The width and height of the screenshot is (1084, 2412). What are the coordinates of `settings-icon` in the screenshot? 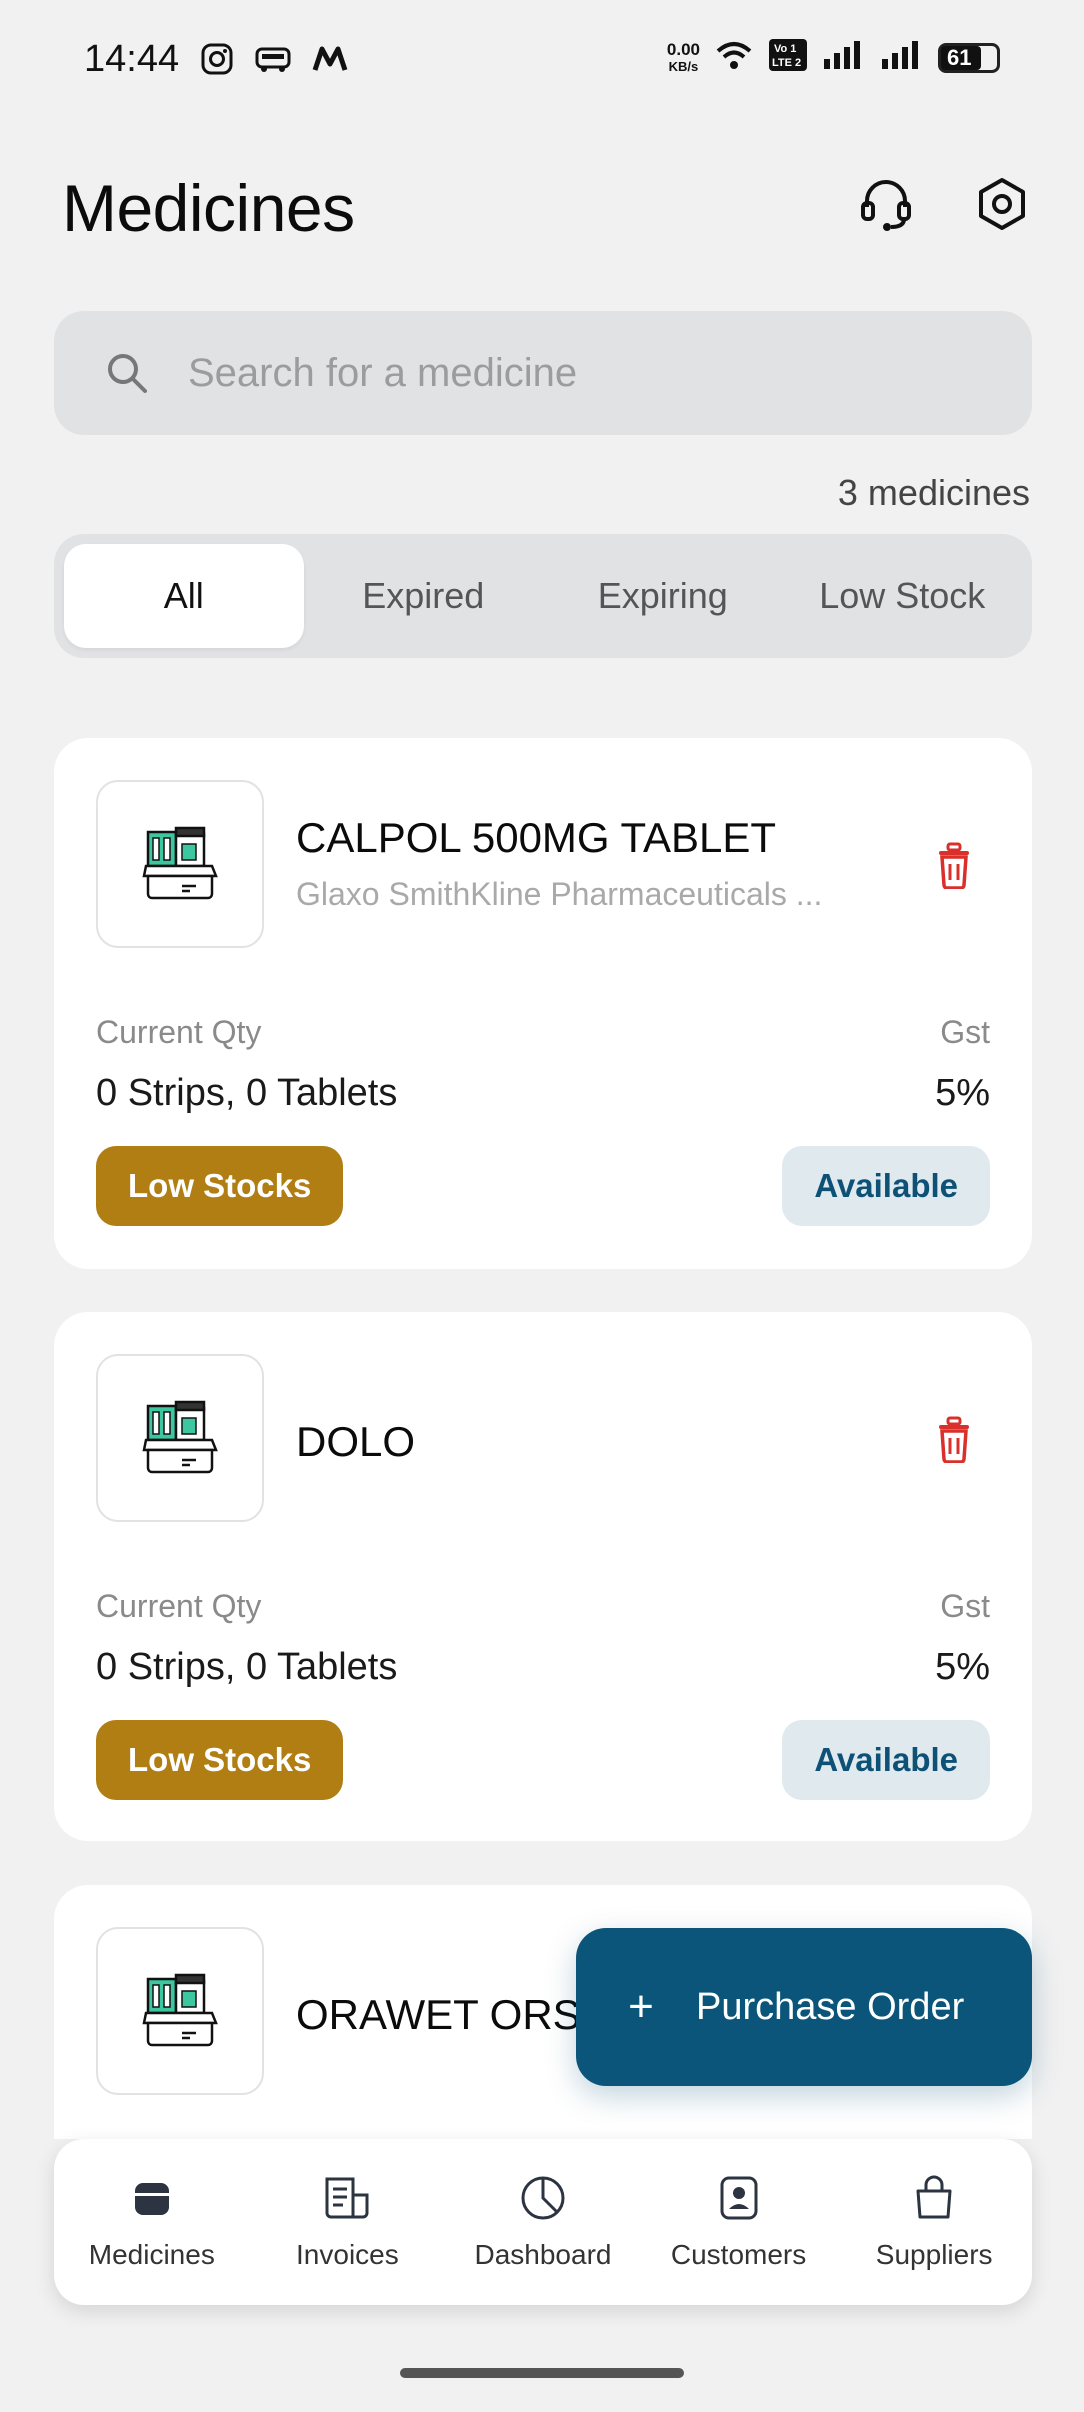 It's located at (1002, 204).